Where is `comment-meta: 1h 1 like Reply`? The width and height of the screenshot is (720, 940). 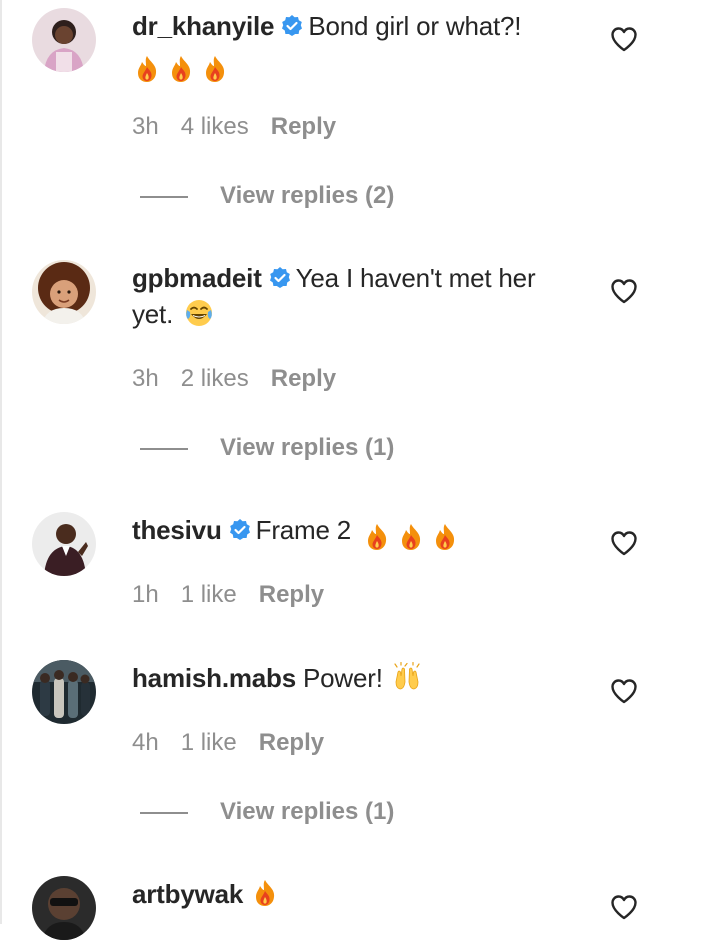 comment-meta: 1h 1 like Reply is located at coordinates (239, 595).